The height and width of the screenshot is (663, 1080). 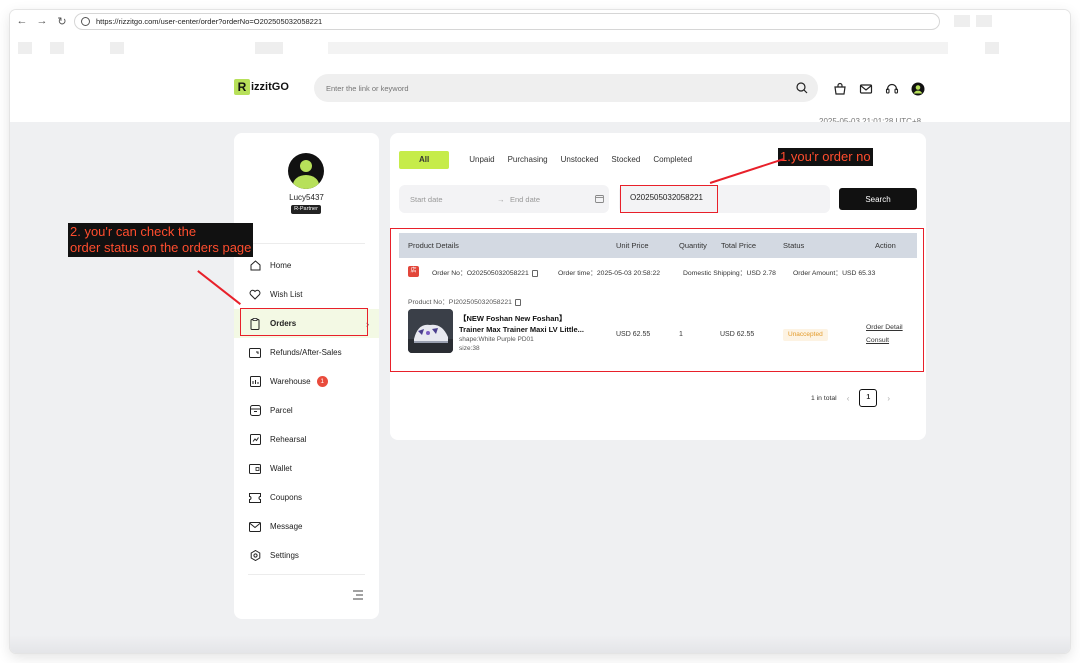 What do you see at coordinates (255, 440) in the screenshot?
I see `rehearsal-icon` at bounding box center [255, 440].